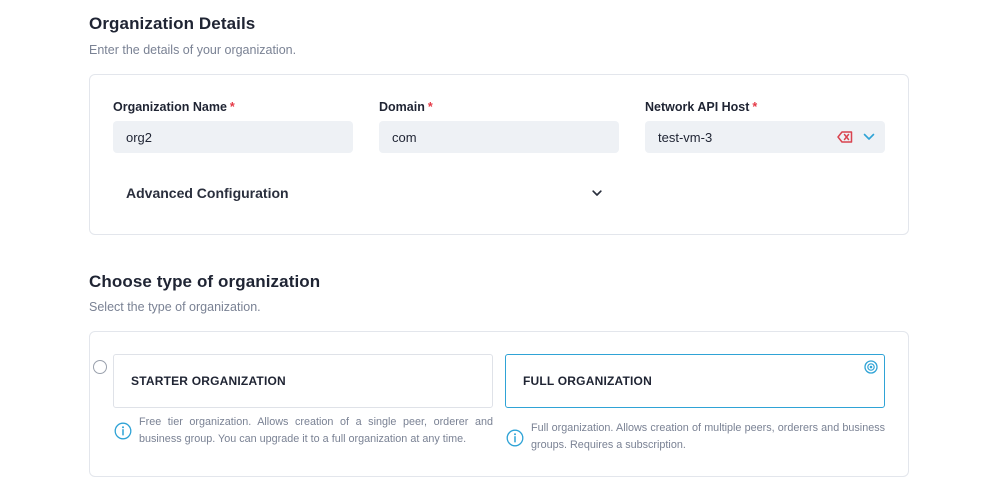  I want to click on org-type-subtitle: Select the type of organization., so click(175, 307).